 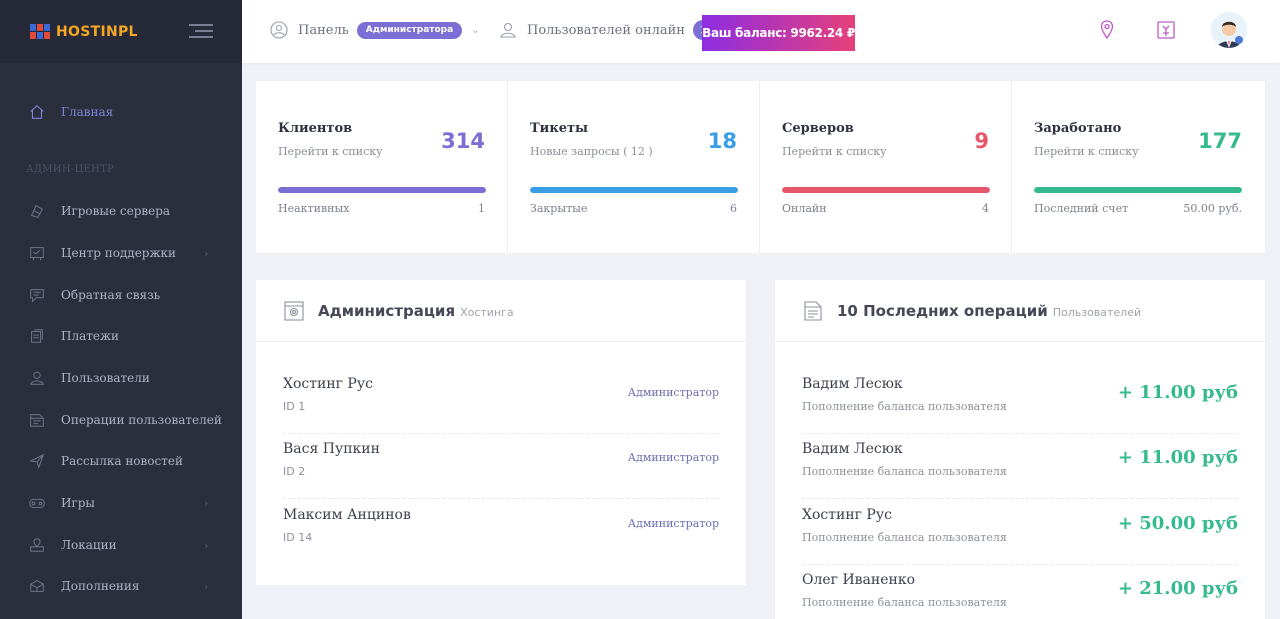 I want to click on stat-foot-label: Онлайн, so click(x=804, y=208).